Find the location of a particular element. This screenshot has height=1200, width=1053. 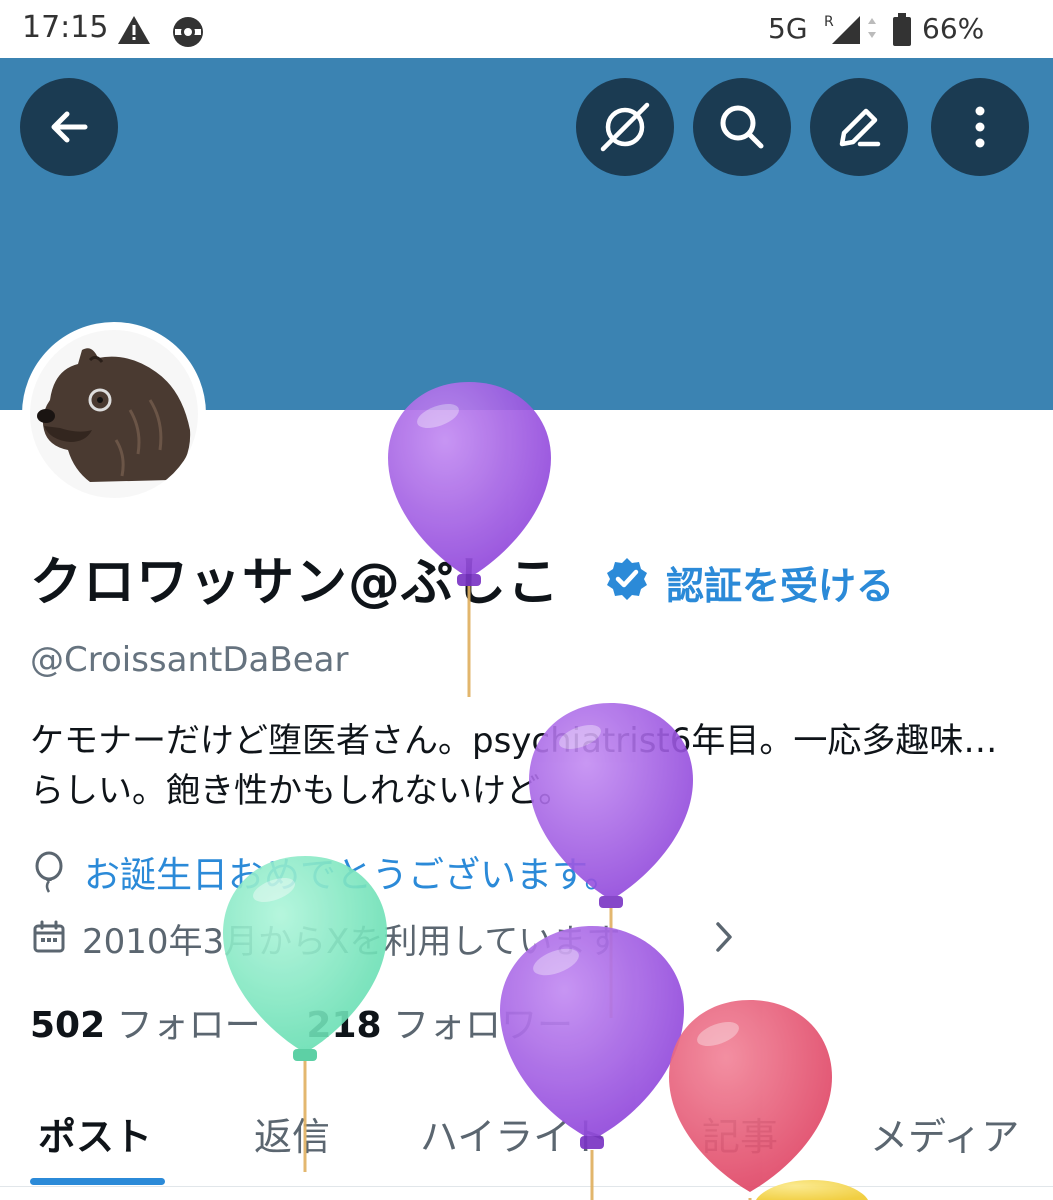

chevron-right-icon is located at coordinates (724, 937).